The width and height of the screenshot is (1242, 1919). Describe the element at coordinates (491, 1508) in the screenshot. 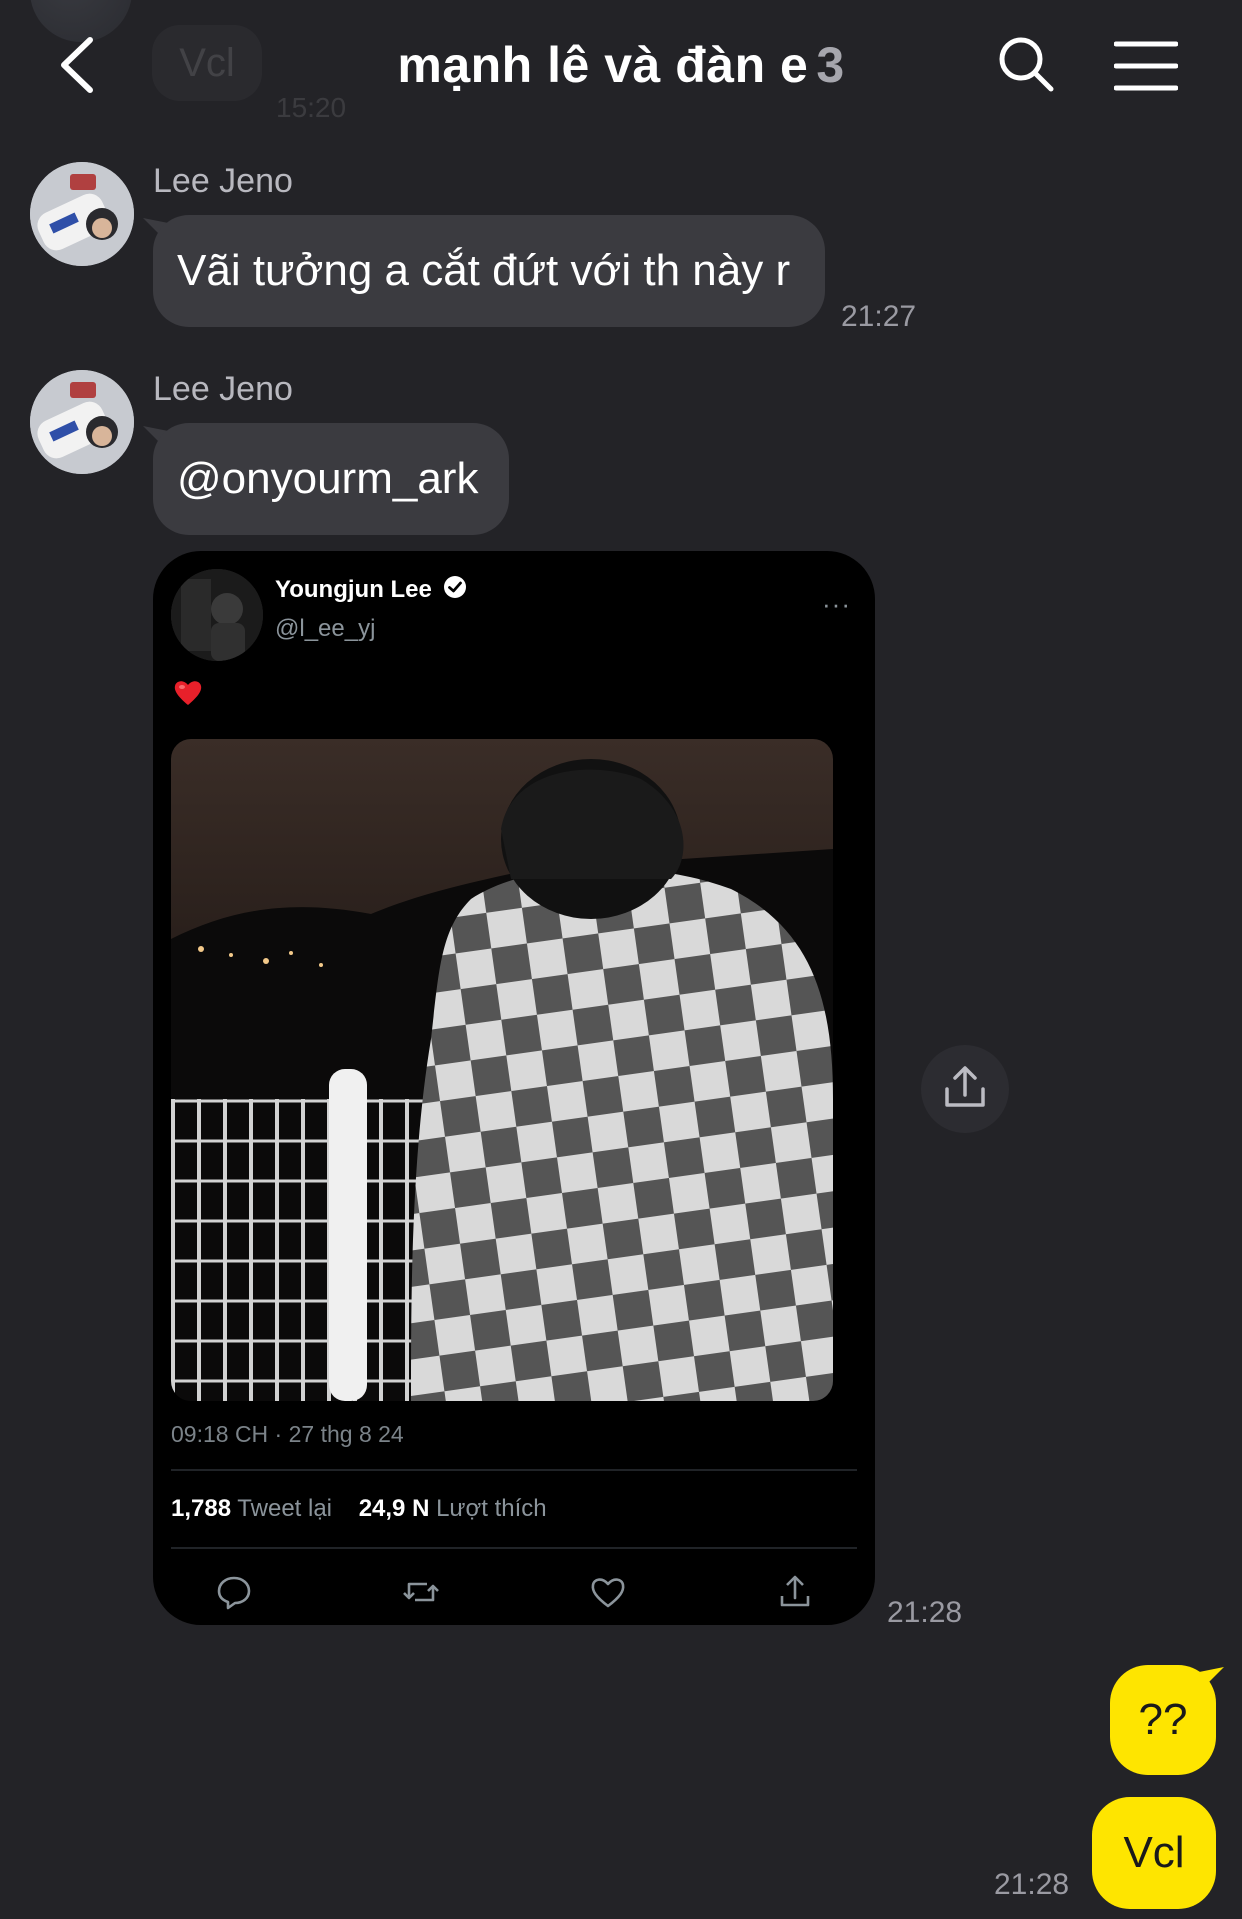

I see `like-label: Lượt thích` at that location.